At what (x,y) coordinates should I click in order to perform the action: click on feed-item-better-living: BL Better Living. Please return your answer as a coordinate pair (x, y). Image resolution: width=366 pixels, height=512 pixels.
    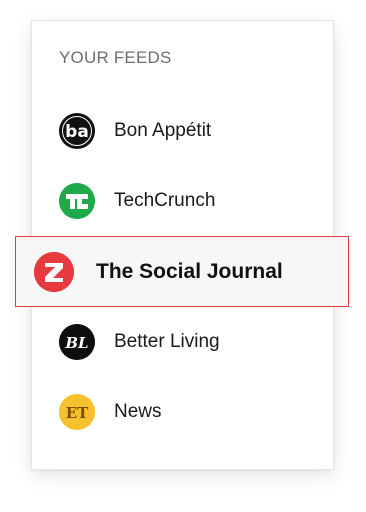
    Looking at the image, I should click on (183, 342).